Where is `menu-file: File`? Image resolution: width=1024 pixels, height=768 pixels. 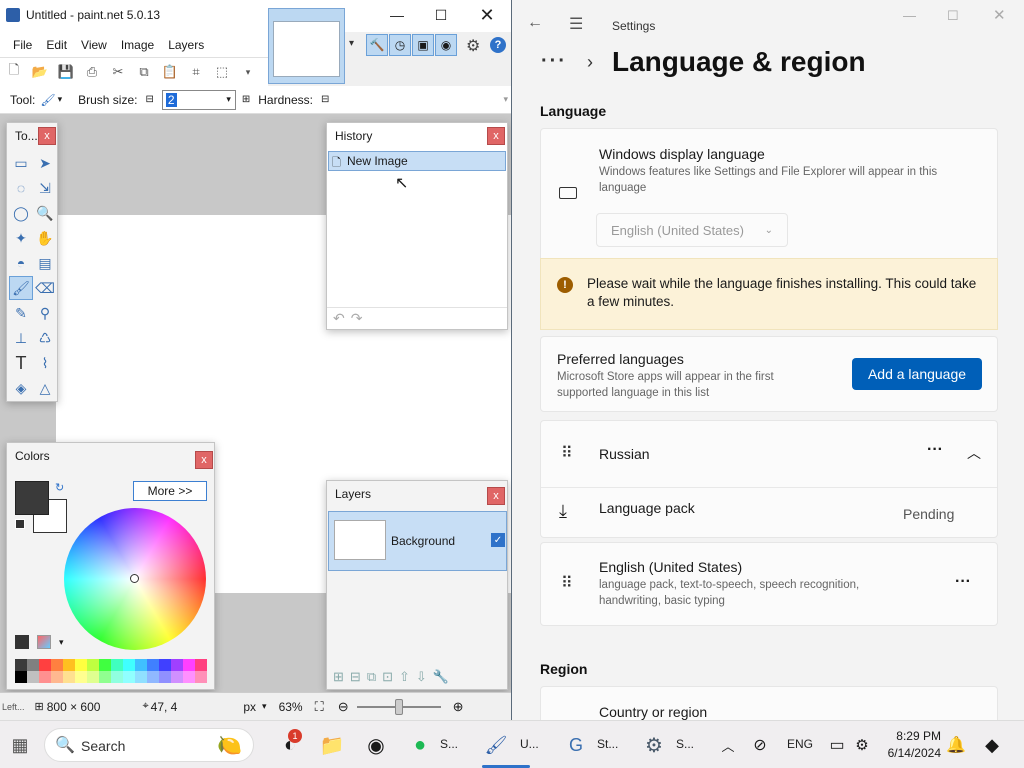
menu-file: File is located at coordinates (22, 45).